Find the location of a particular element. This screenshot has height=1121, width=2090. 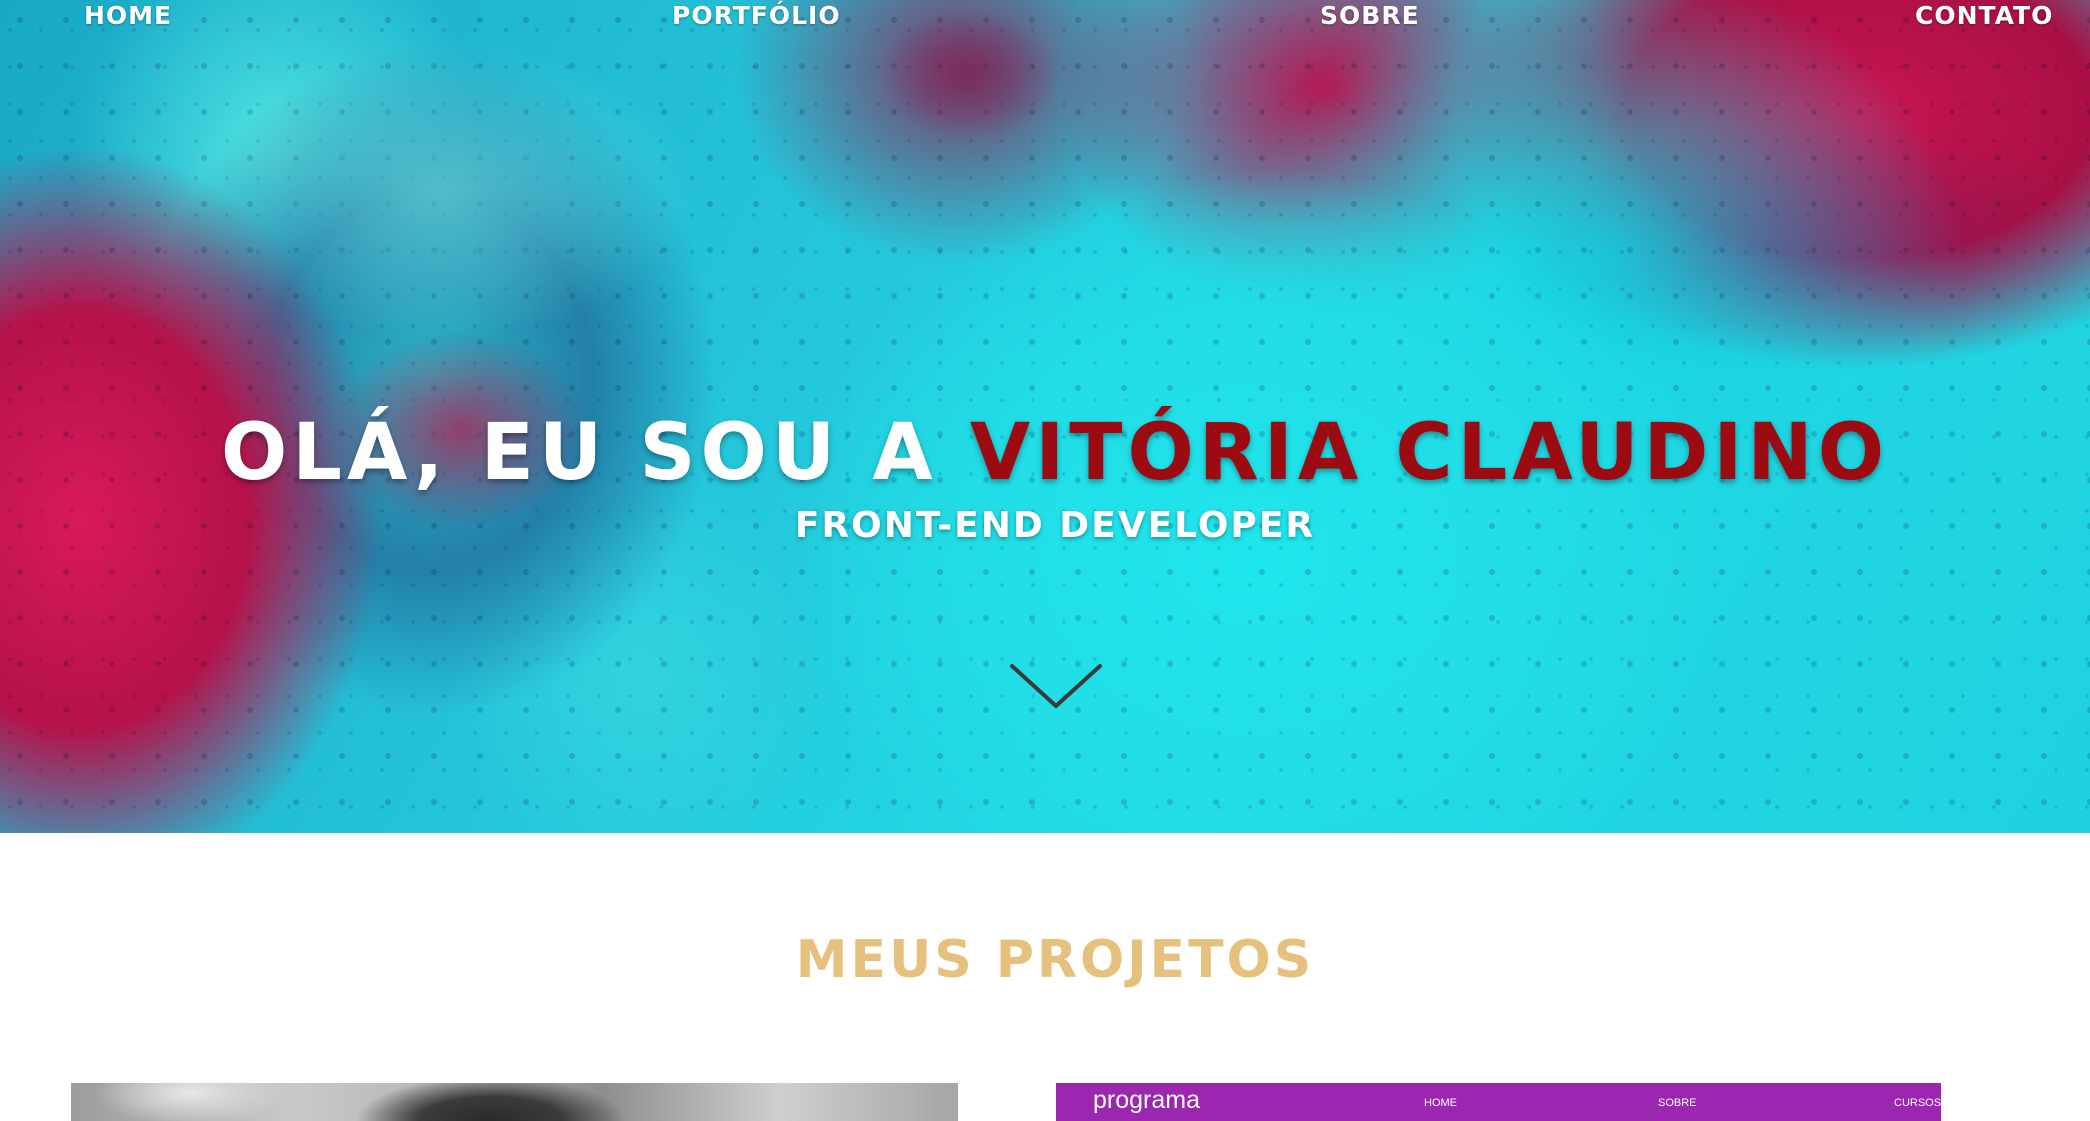

projects-section-title: MEUS PROJETOS is located at coordinates (1055, 960).